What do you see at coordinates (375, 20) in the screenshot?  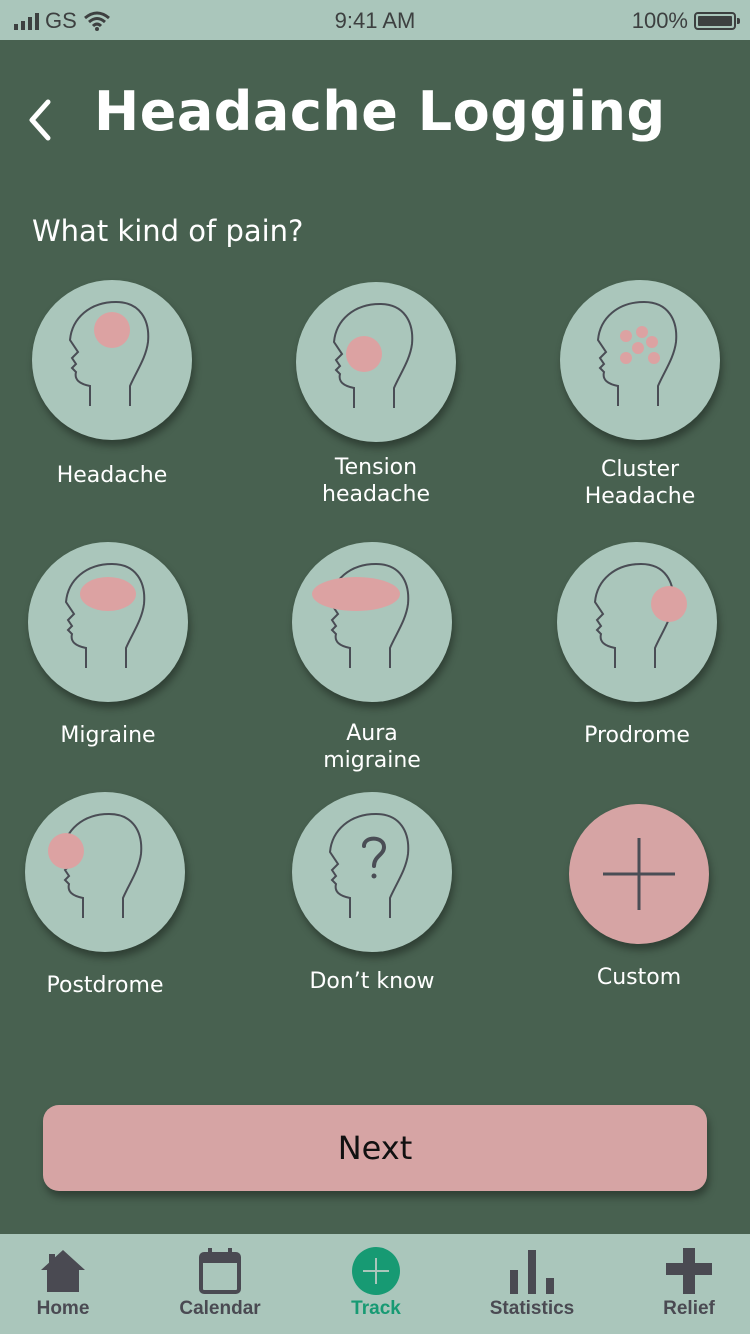 I see `status-bar: GS 9:41 AM 100%` at bounding box center [375, 20].